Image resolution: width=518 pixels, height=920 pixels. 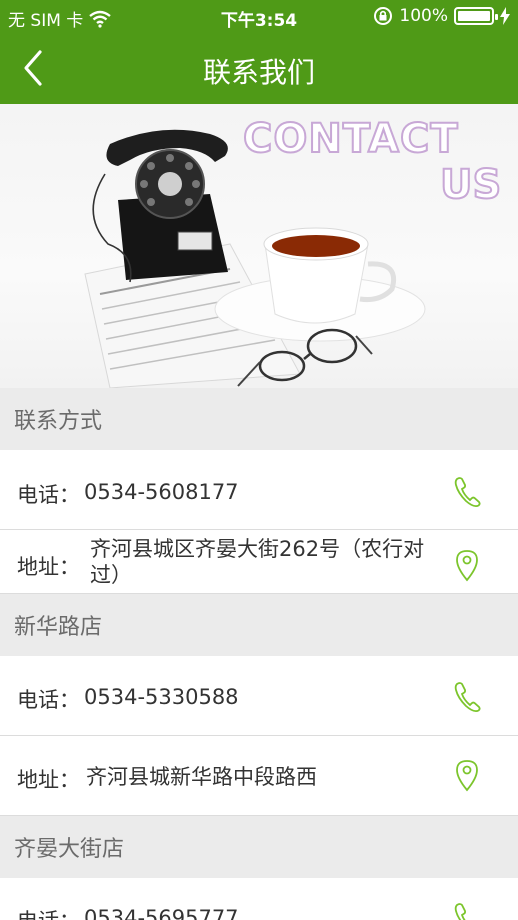 I want to click on rotation-lock-icon, so click(x=383, y=16).